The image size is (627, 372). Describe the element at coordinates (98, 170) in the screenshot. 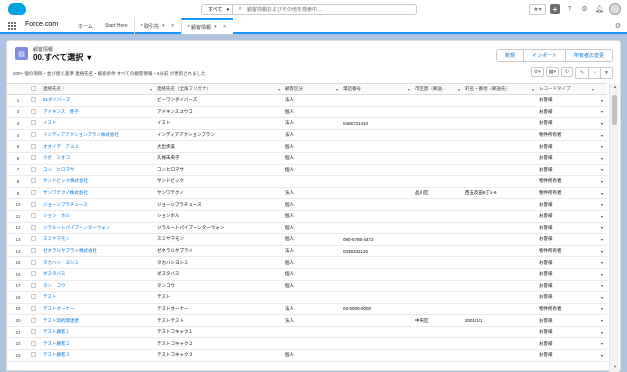

I see `contact-name-link: コン ヒロマサ` at that location.